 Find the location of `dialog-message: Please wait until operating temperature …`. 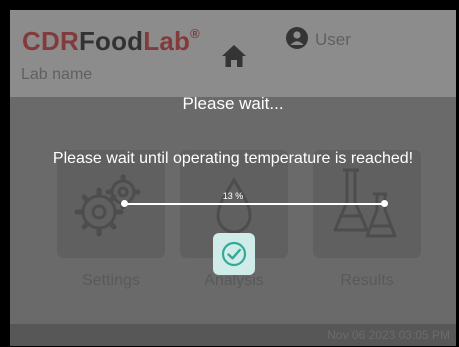

dialog-message: Please wait until operating temperature … is located at coordinates (233, 158).